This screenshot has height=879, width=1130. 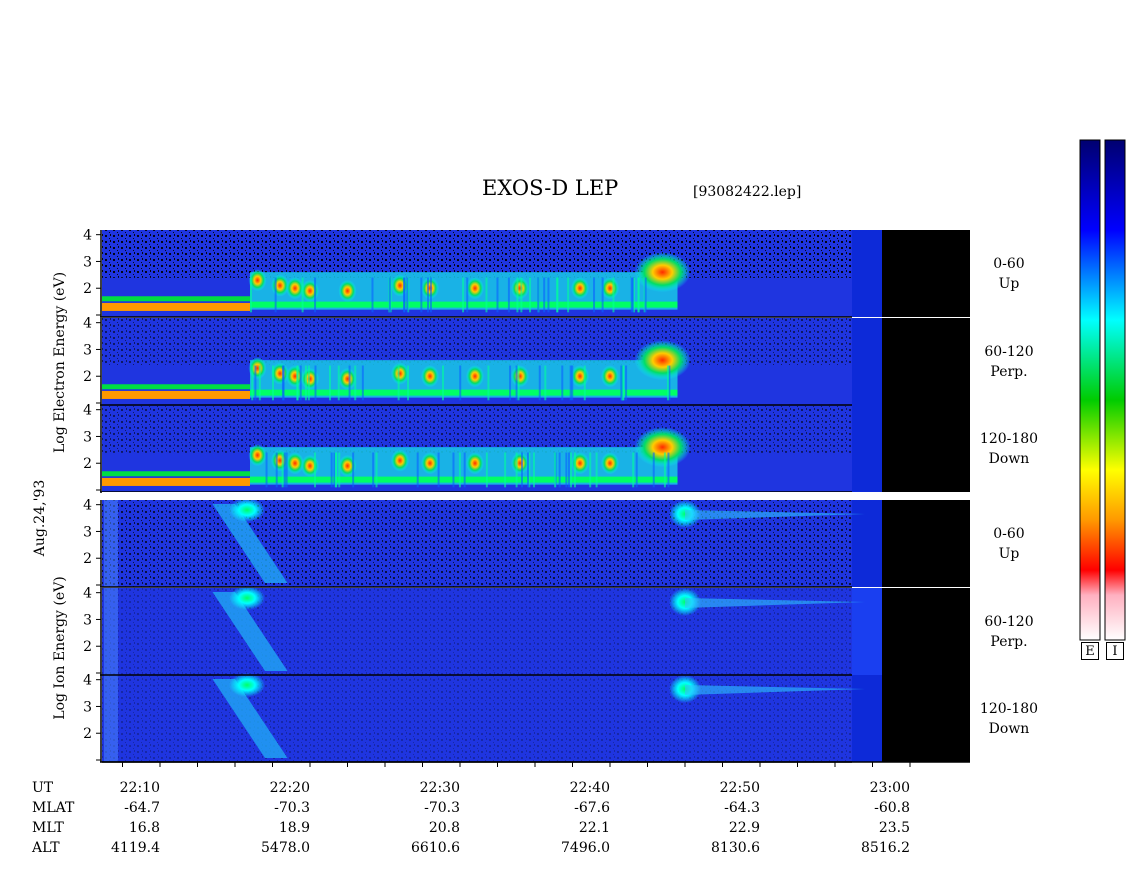 What do you see at coordinates (142, 808) in the screenshot?
I see `cell-mlat: -64.7` at bounding box center [142, 808].